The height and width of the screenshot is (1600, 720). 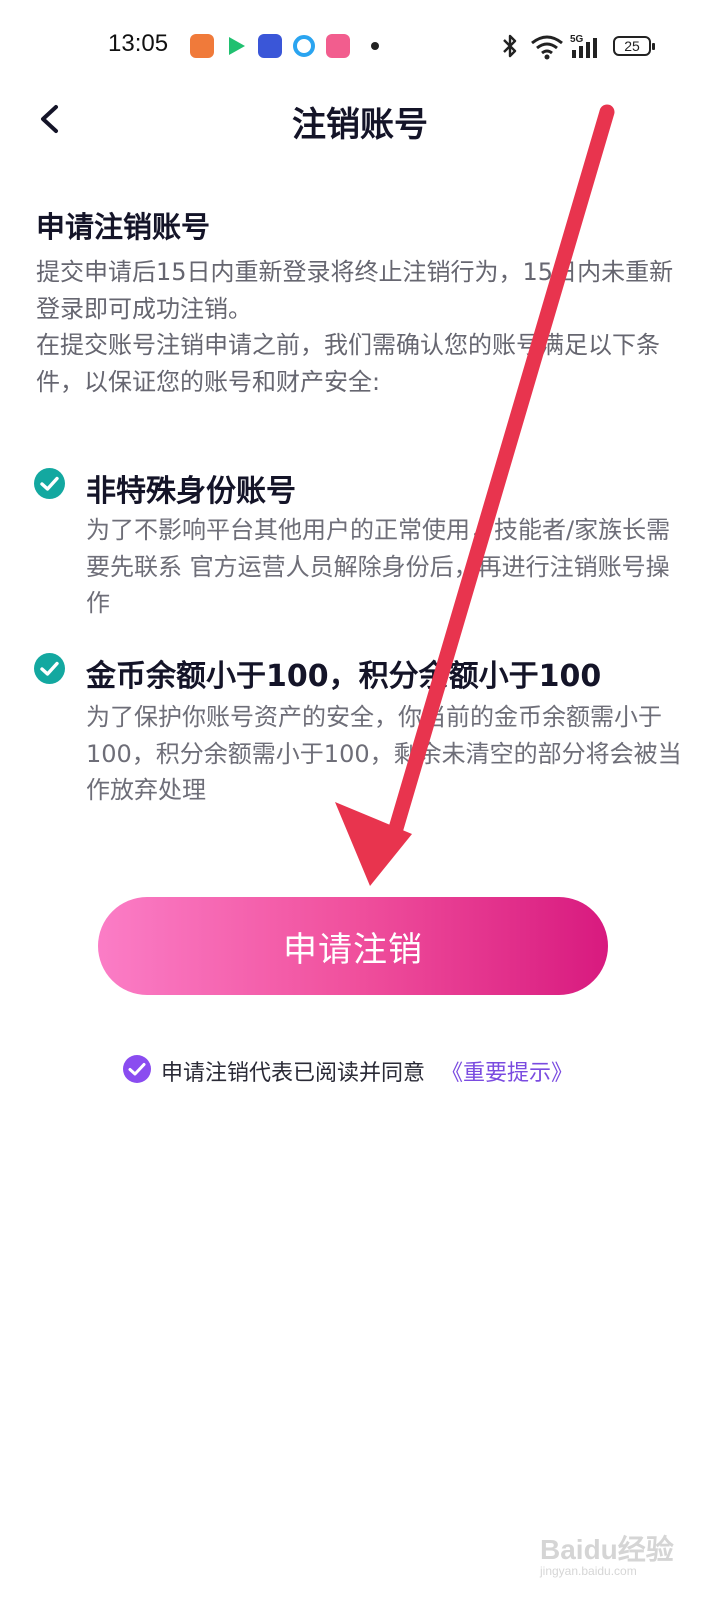 What do you see at coordinates (353, 946) in the screenshot?
I see `apply-cancel-account-button: 申请注销` at bounding box center [353, 946].